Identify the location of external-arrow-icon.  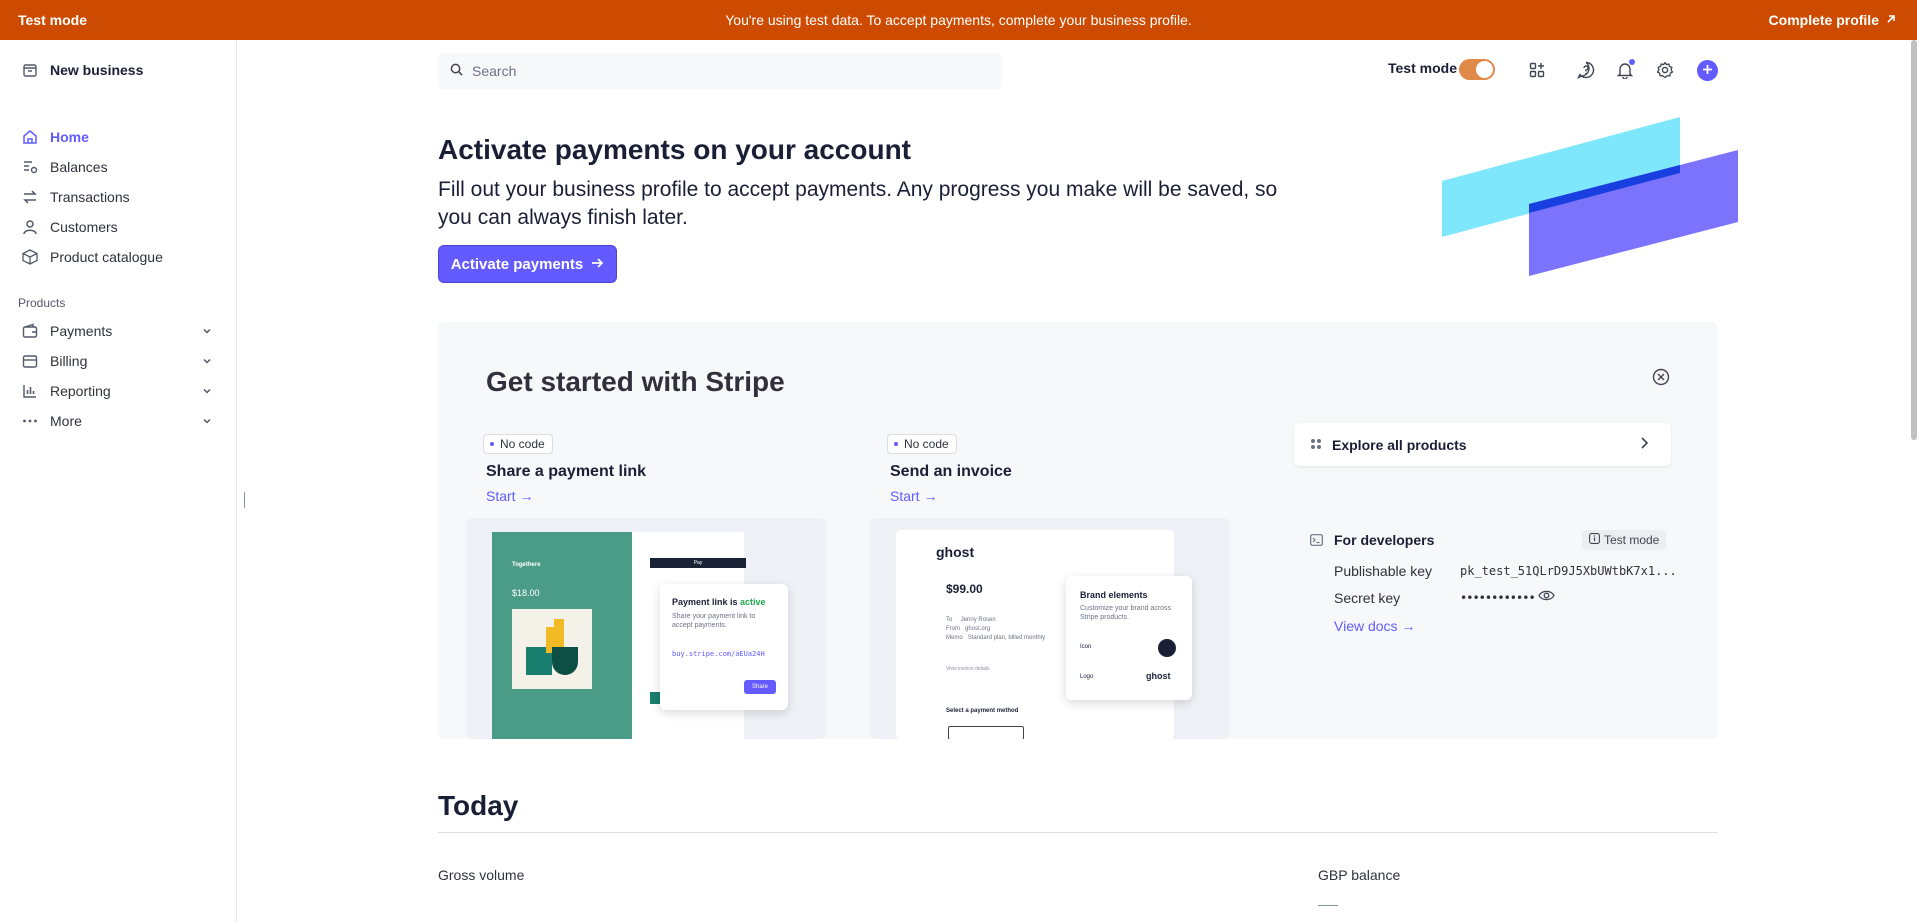
(1891, 20).